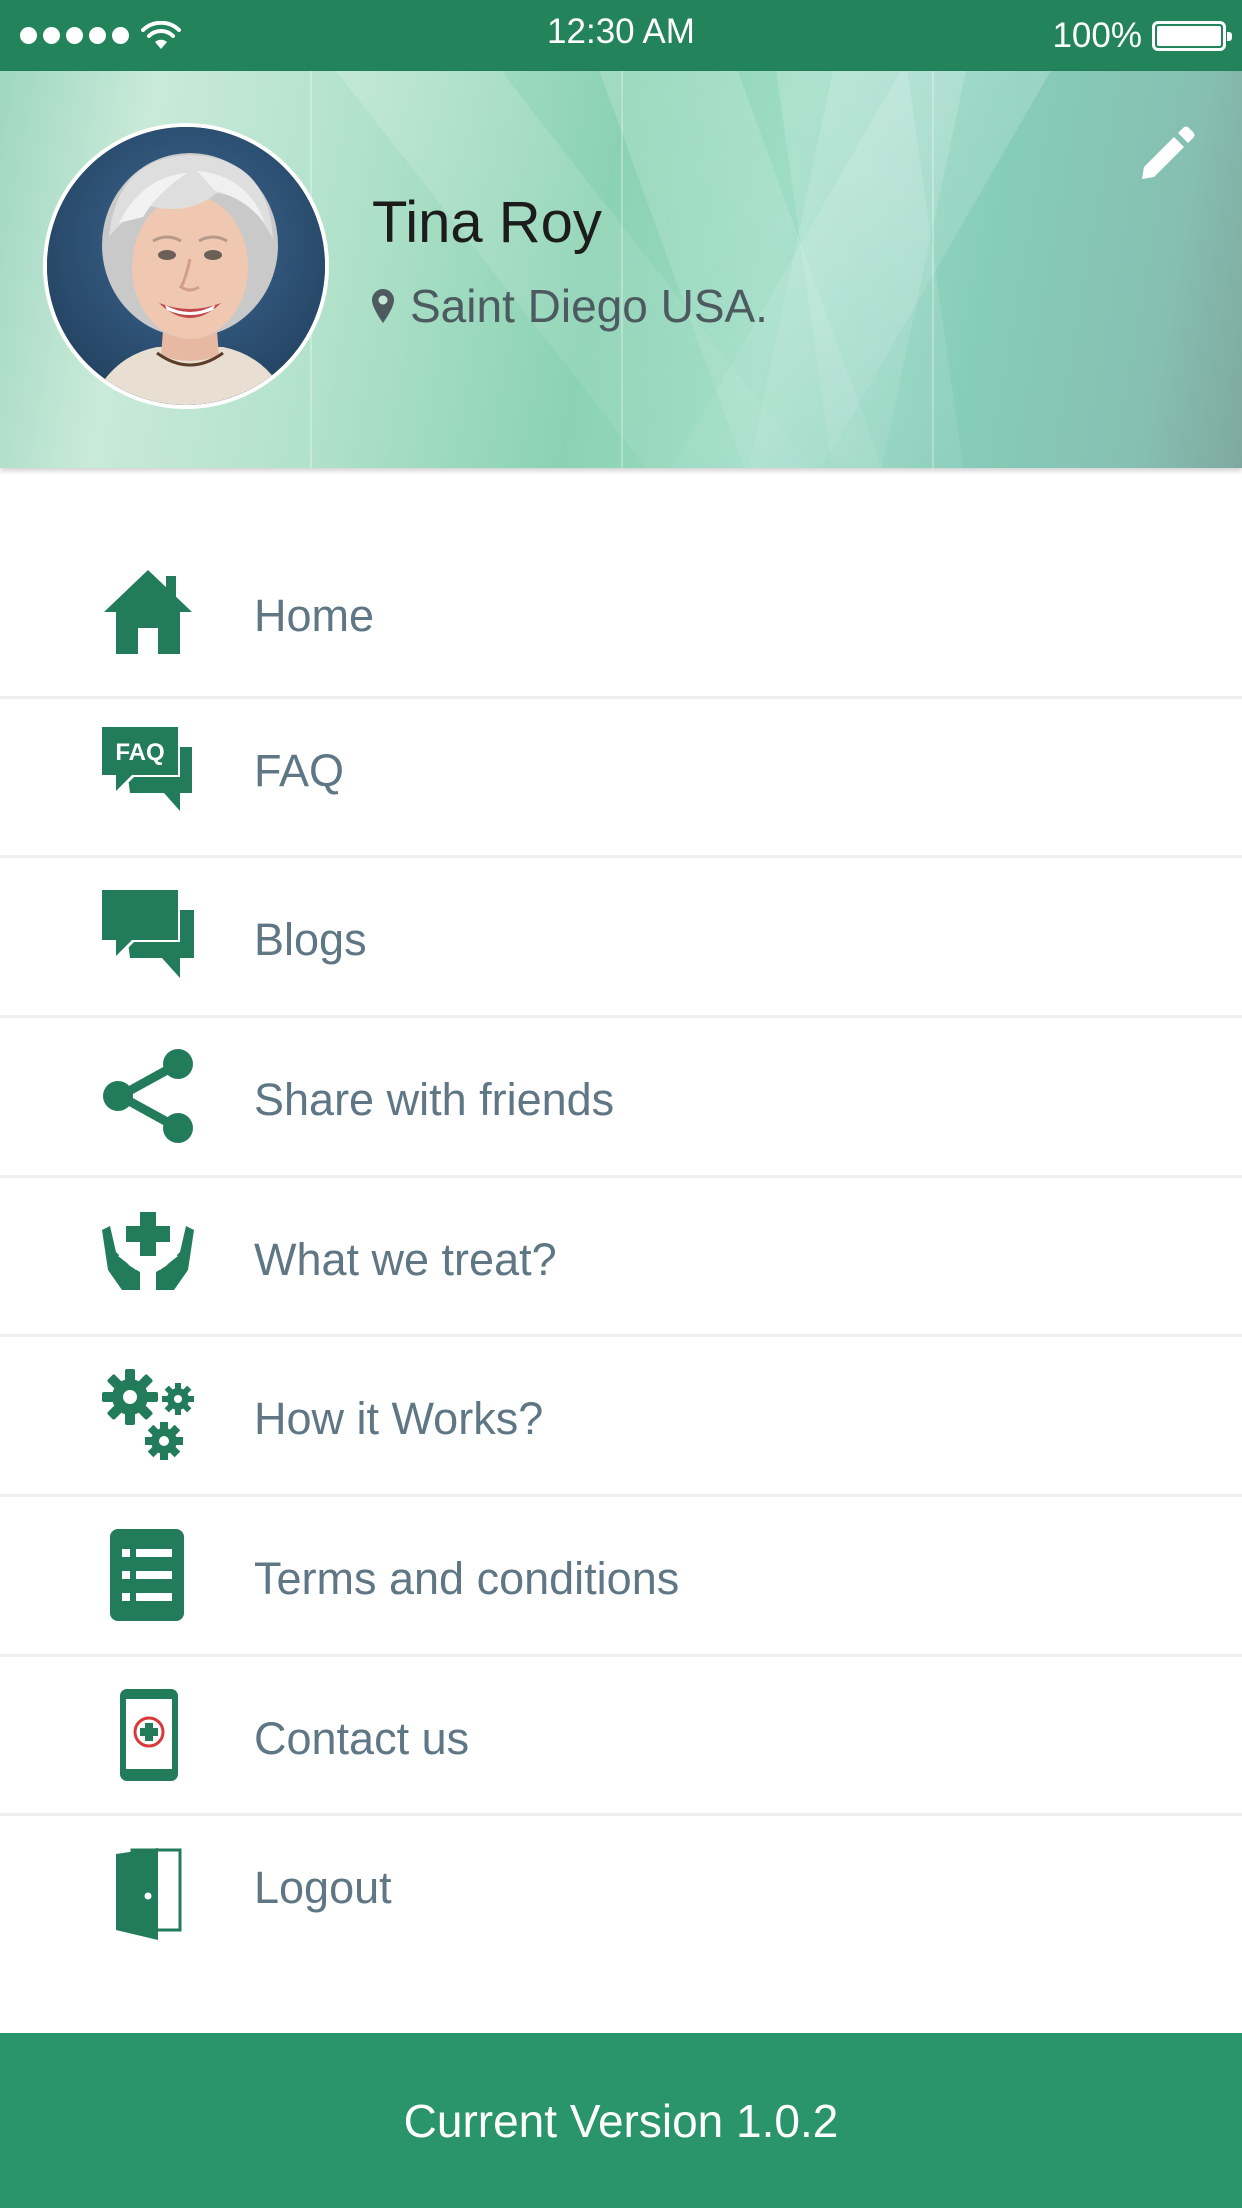  Describe the element at coordinates (621, 1735) in the screenshot. I see `menu-item-contact: Contact us` at that location.